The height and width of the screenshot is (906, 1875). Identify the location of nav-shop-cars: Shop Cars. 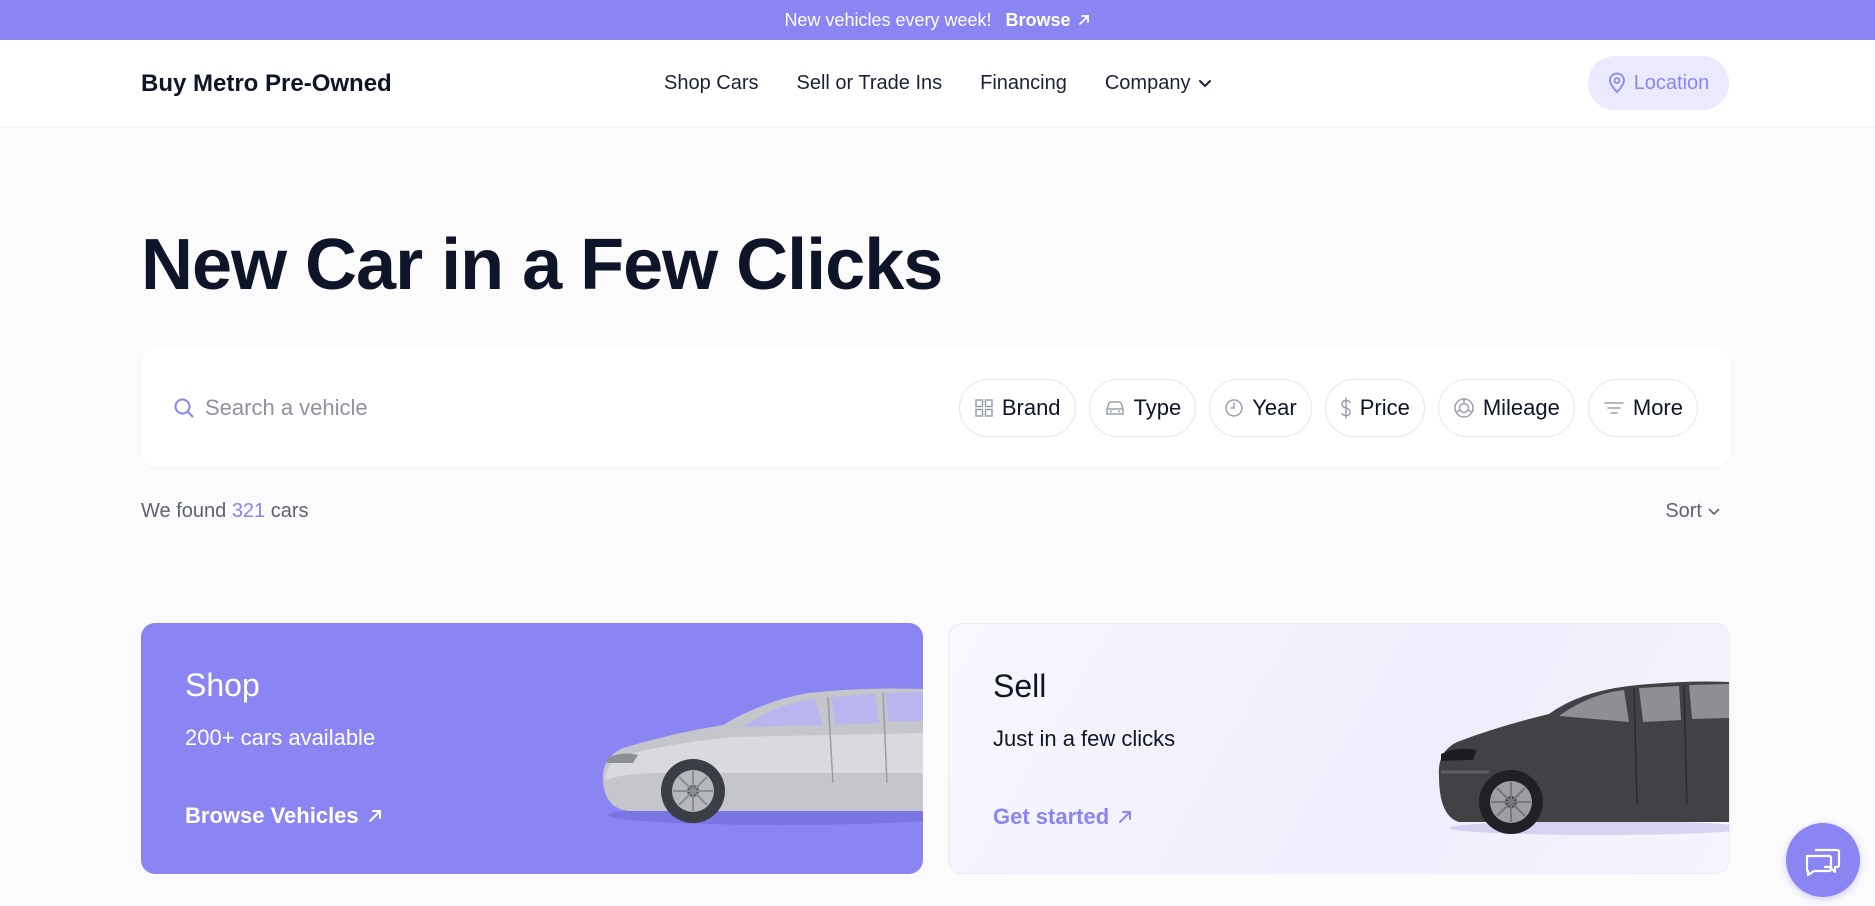
(711, 83).